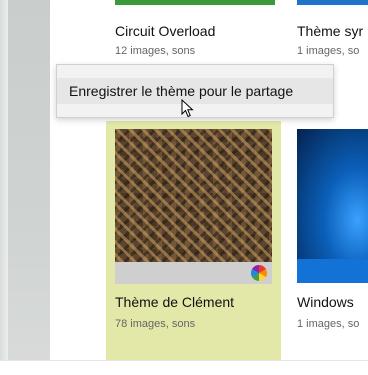 This screenshot has height=375, width=368. I want to click on theme-tile-windows: Windows 1 images, so, so click(332, 244).